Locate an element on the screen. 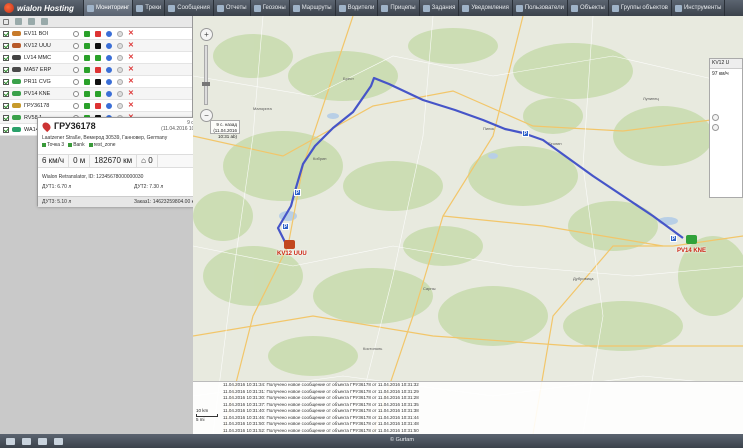 The image size is (743, 448). tab-monitoring: Мониторинг is located at coordinates (109, 8).